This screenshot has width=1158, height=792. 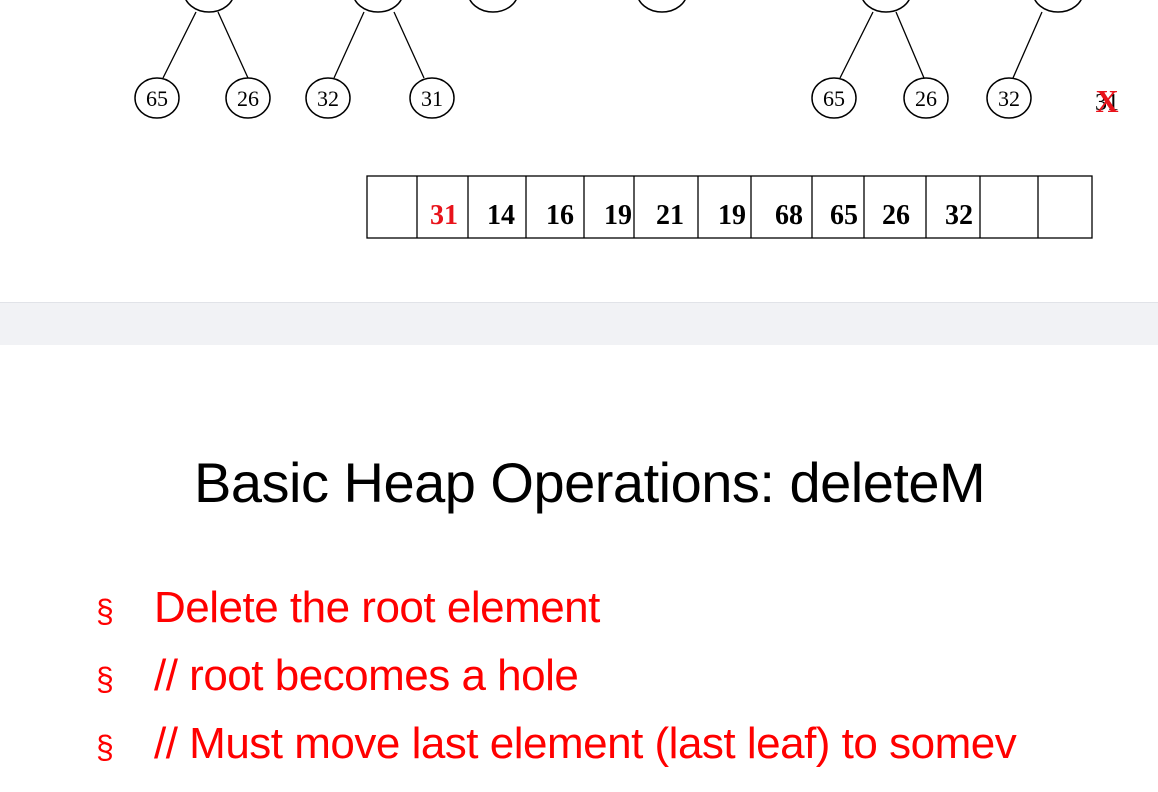 What do you see at coordinates (366, 675) in the screenshot?
I see `bullet-text: // root becomes a hole` at bounding box center [366, 675].